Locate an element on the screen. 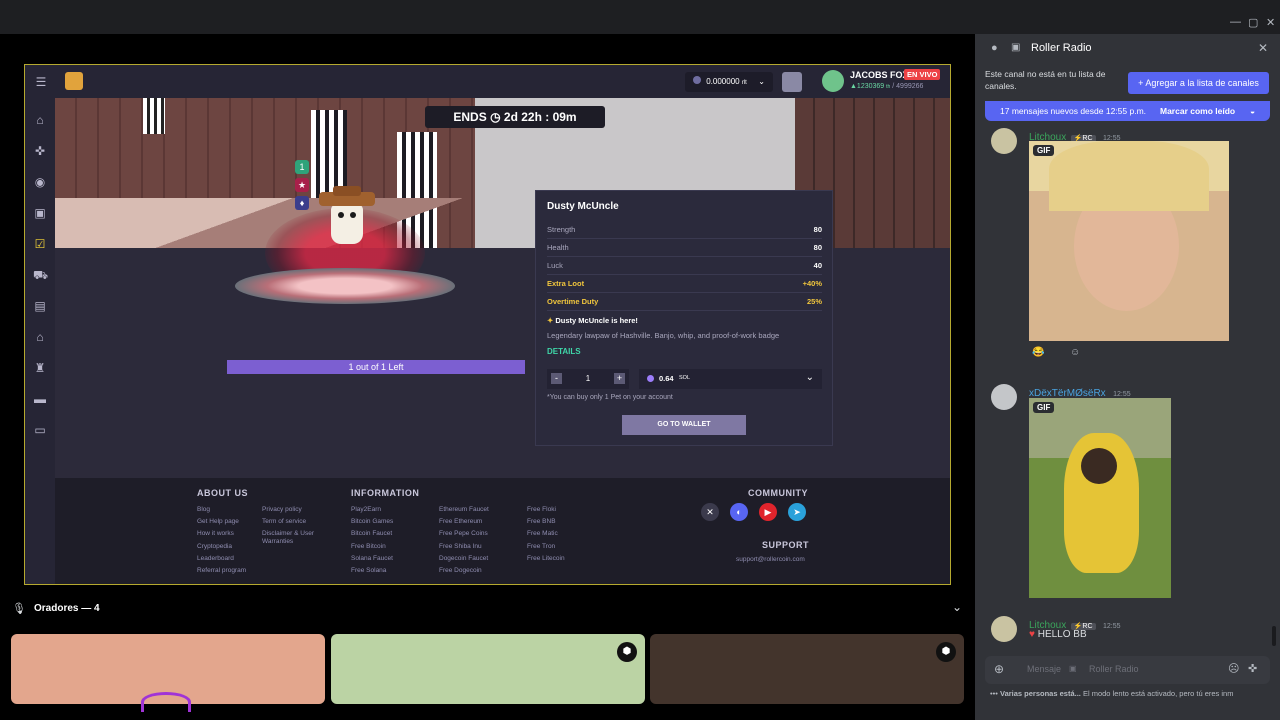 This screenshot has height=720, width=1280. trophy-icon: ♜ is located at coordinates (40, 368).